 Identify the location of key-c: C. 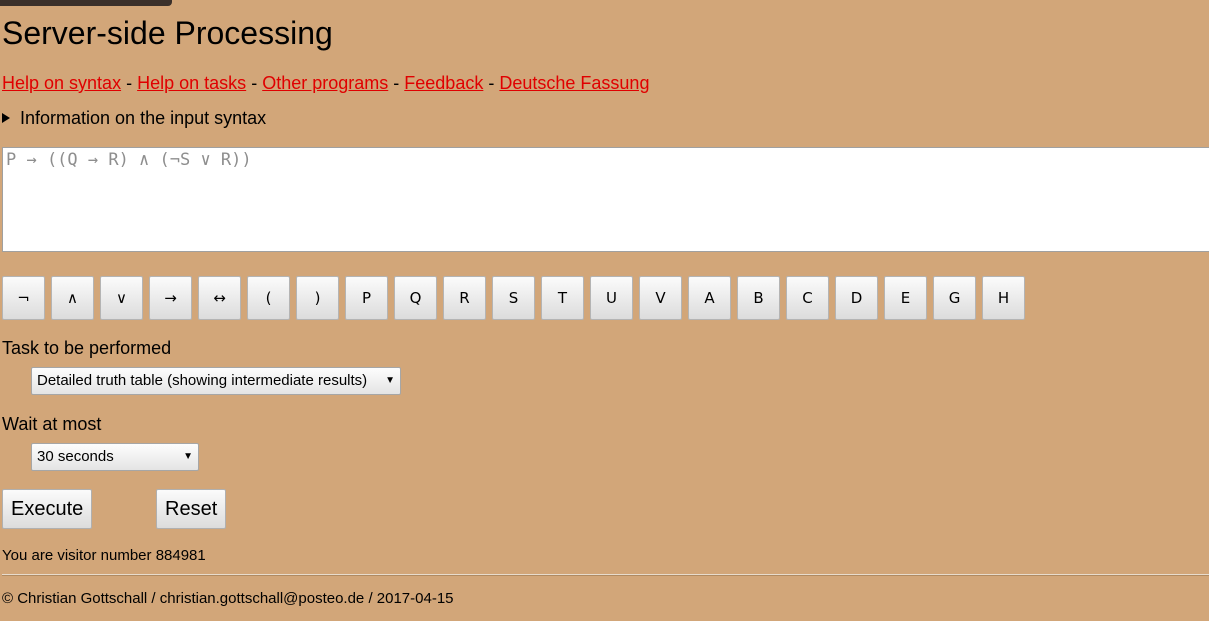
(807, 298).